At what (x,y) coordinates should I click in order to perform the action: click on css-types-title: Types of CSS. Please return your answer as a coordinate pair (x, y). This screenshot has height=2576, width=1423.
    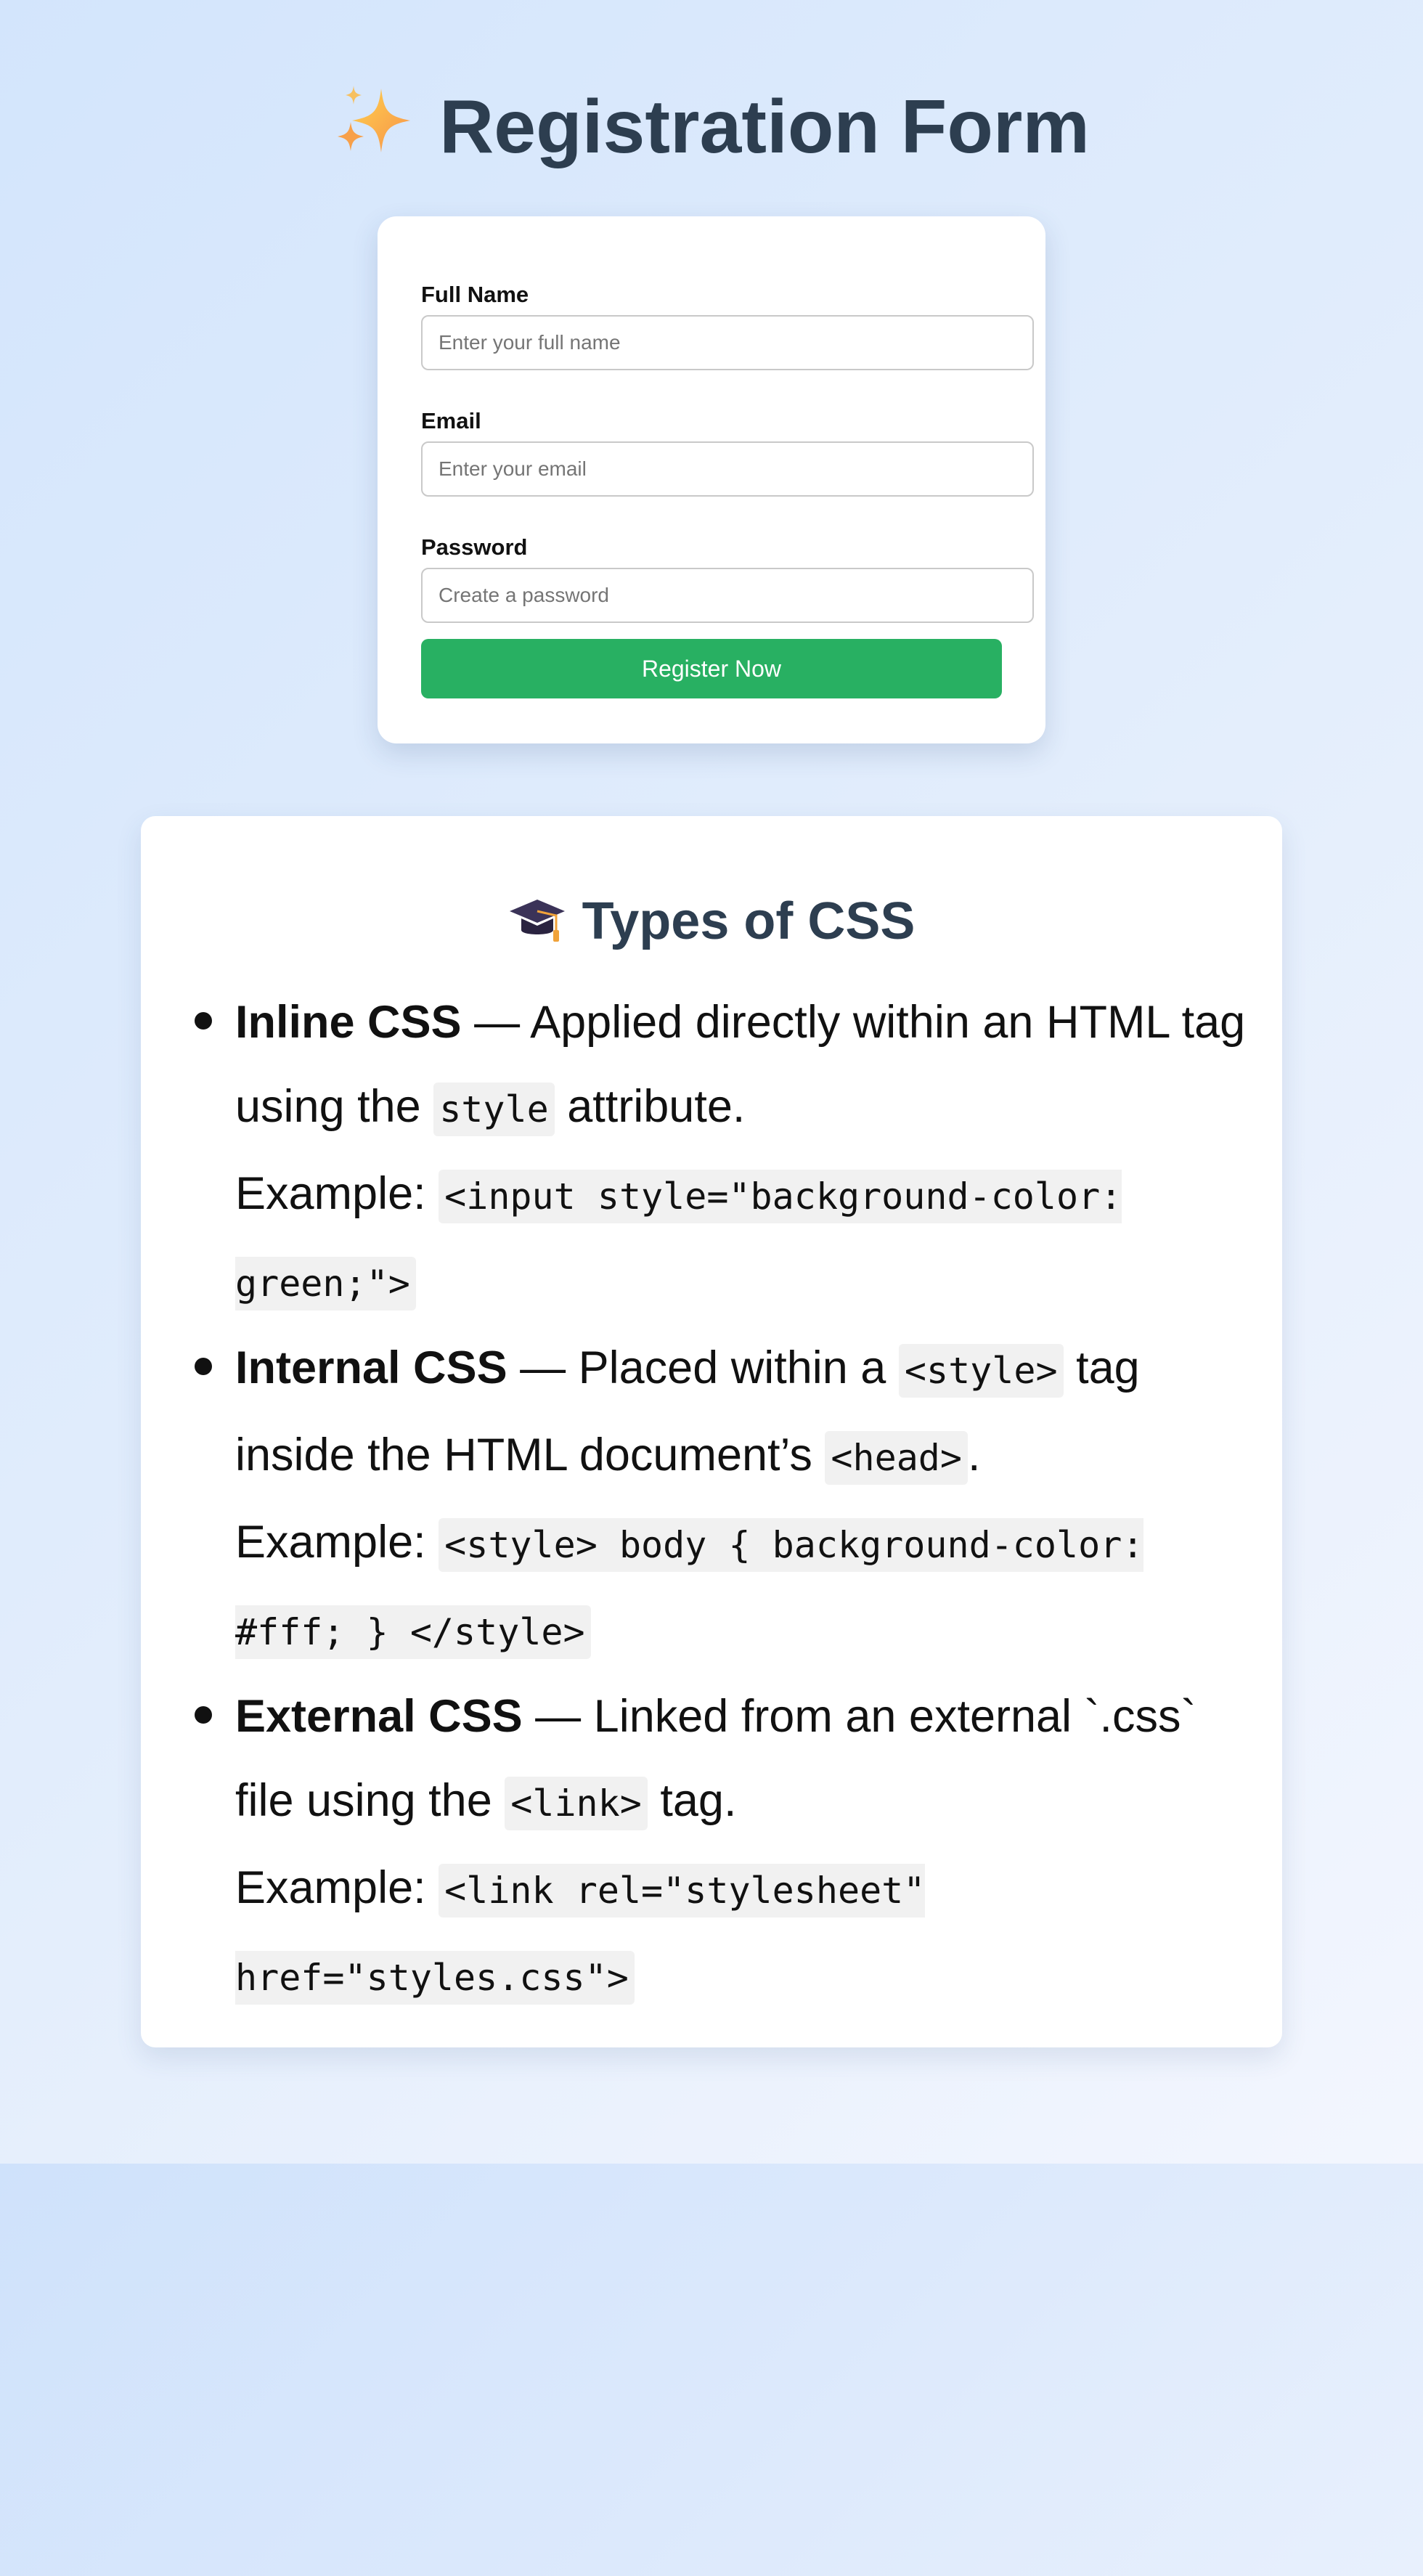
    Looking at the image, I should click on (711, 921).